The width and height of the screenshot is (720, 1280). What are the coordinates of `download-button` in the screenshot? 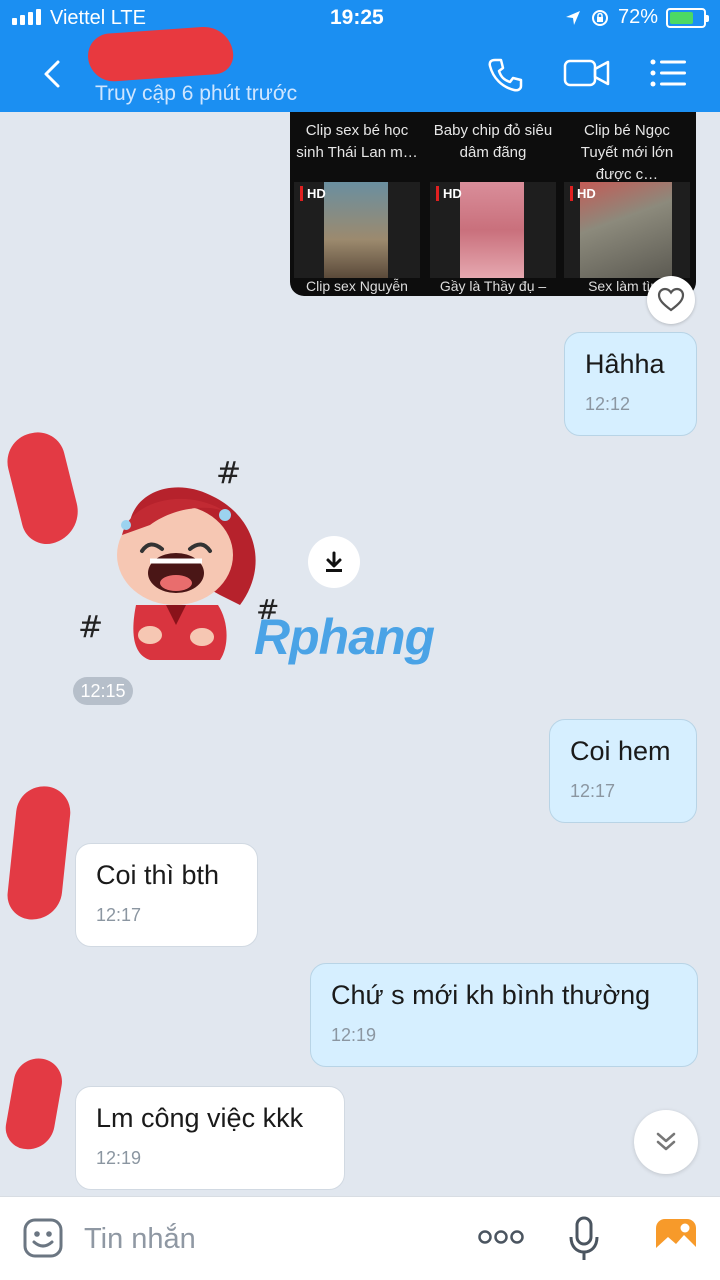 It's located at (334, 562).